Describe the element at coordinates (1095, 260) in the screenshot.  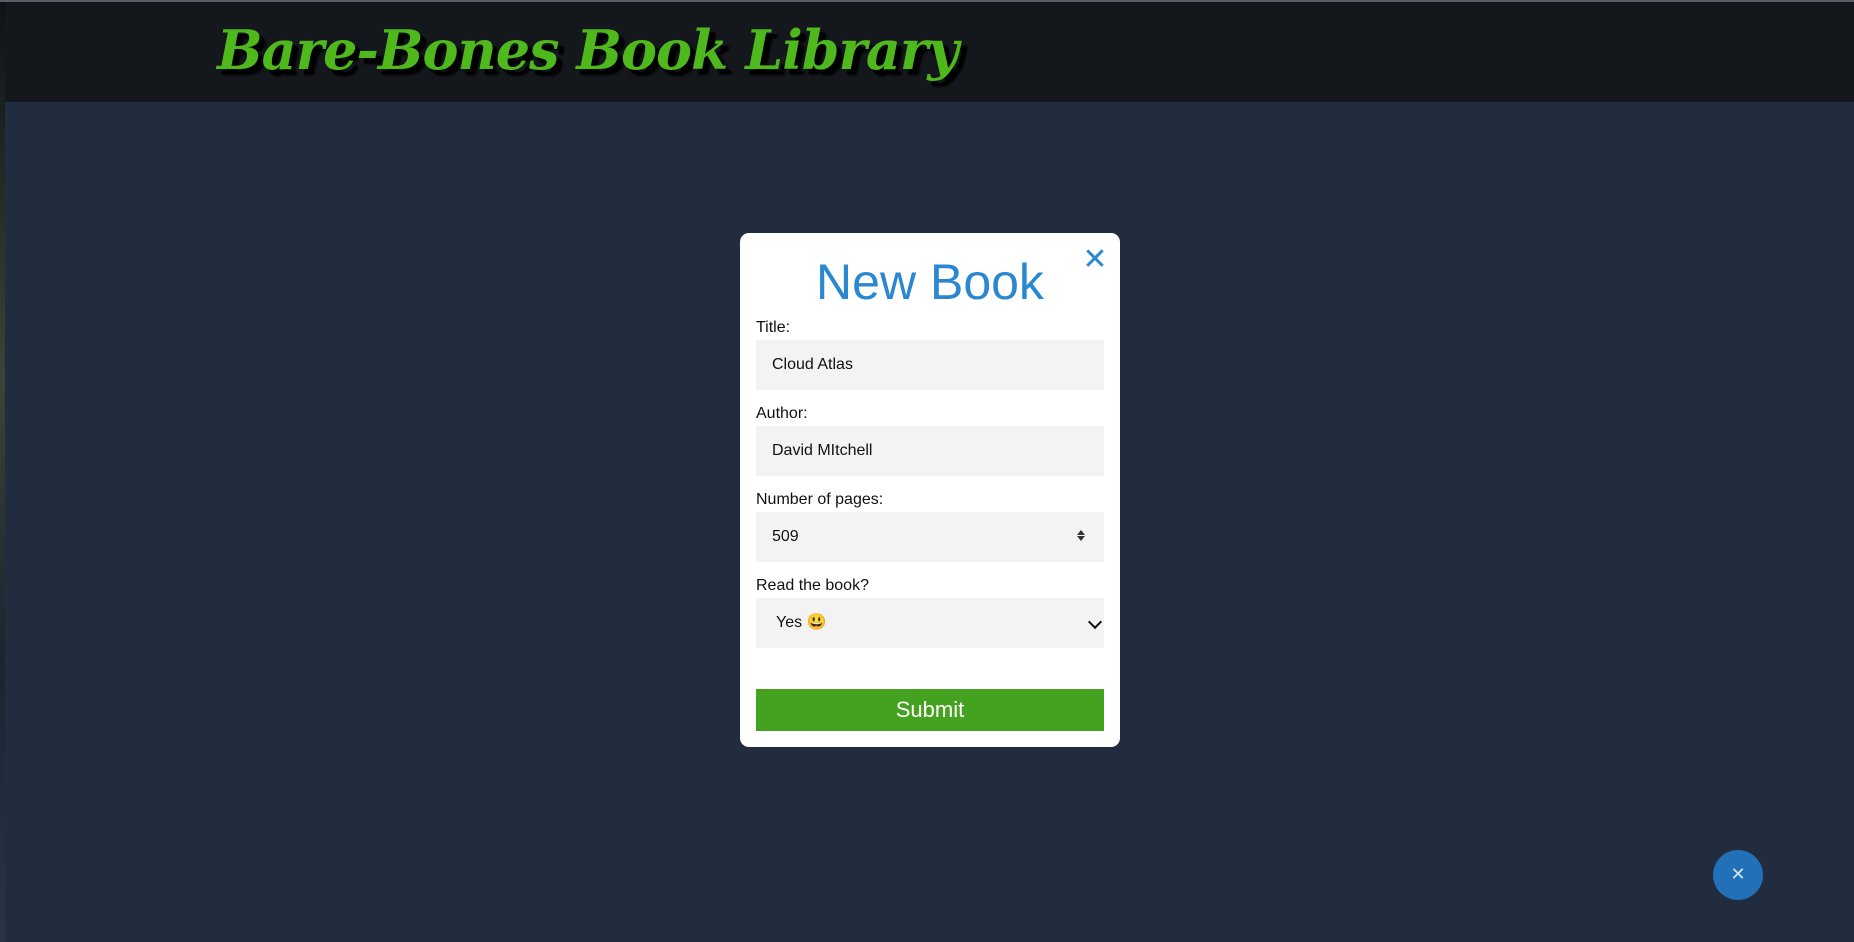
I see `close-icon: ✕` at that location.